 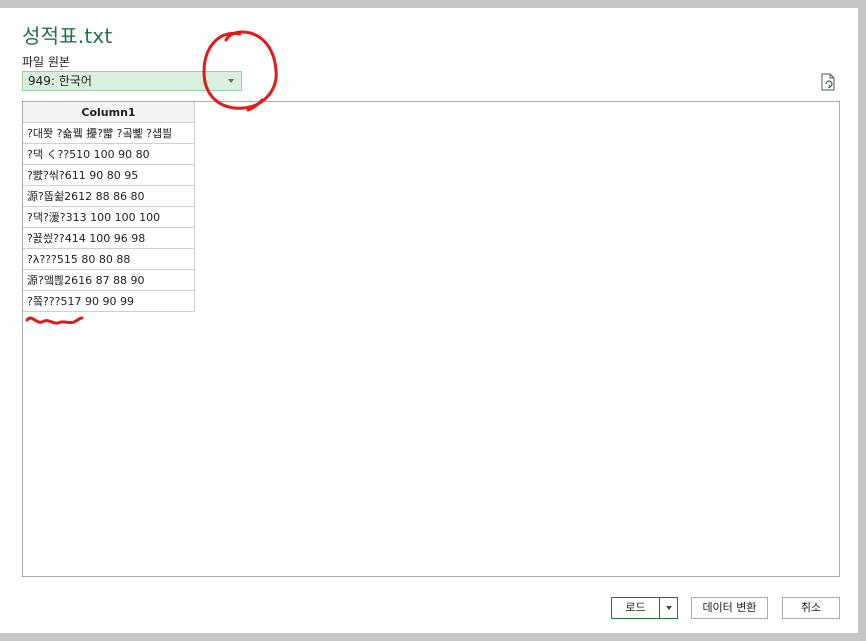 I want to click on table-row: ?댁?湲?313 100 100 100, so click(x=109, y=217).